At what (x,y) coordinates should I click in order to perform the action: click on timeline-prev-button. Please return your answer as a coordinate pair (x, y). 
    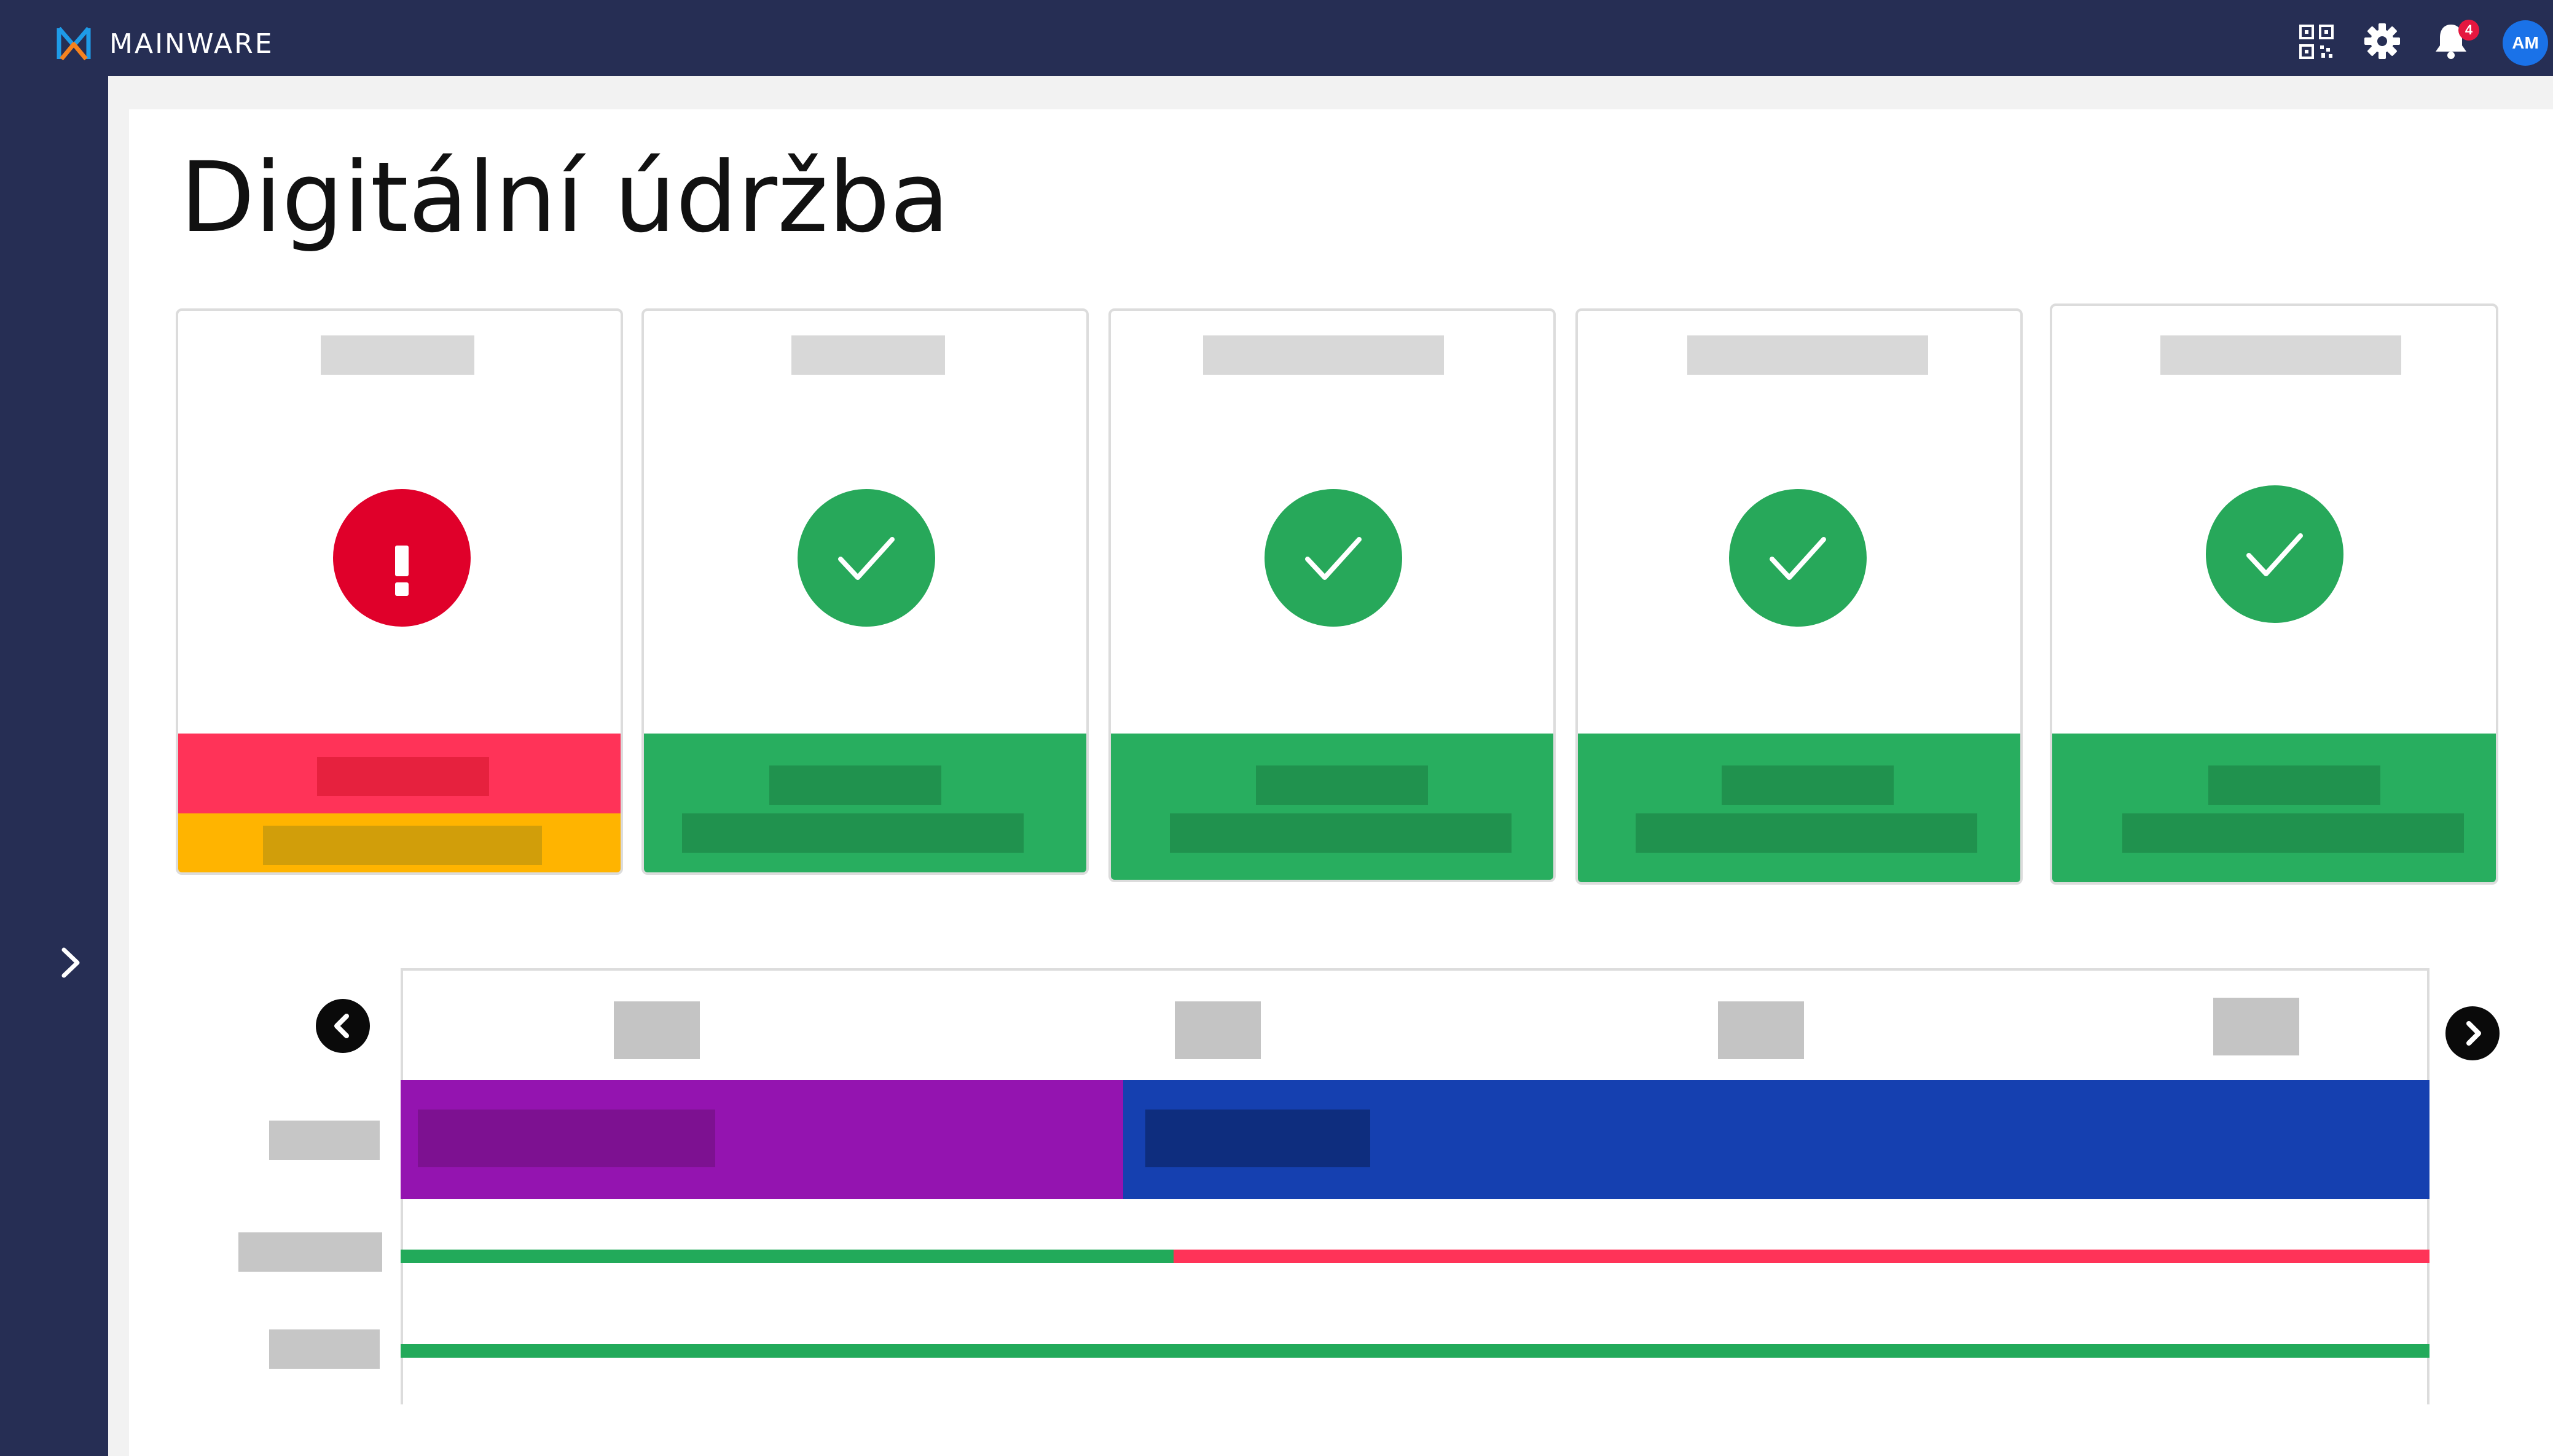
    Looking at the image, I should click on (343, 1026).